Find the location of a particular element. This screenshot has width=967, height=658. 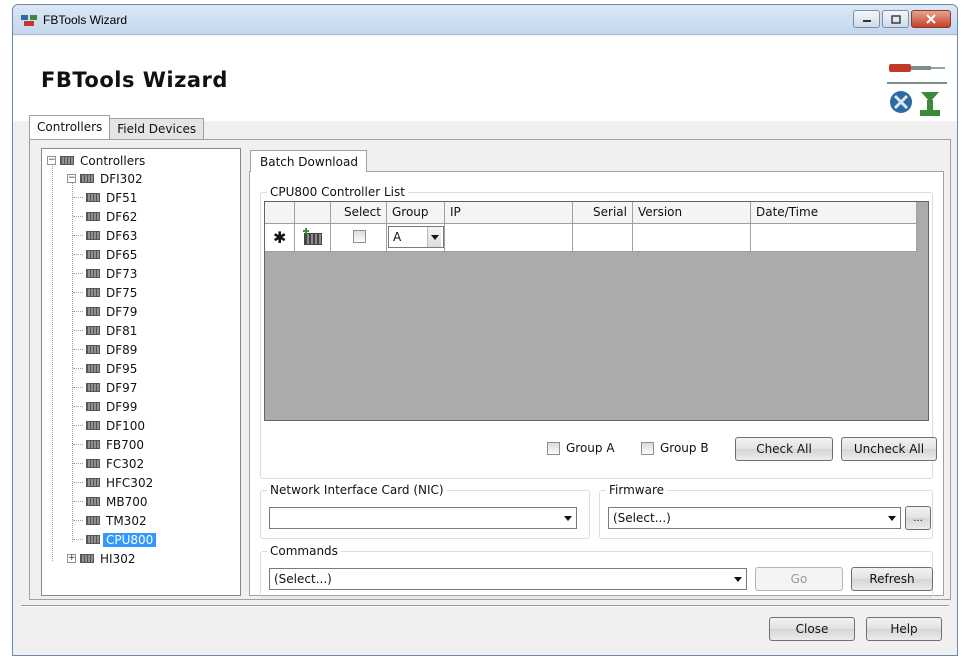

ip-cell is located at coordinates (509, 238).